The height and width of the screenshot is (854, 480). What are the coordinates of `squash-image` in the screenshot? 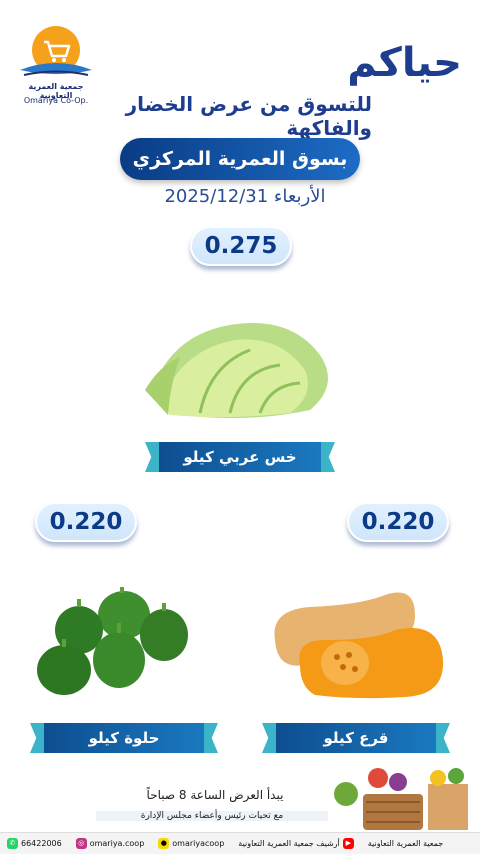 It's located at (359, 645).